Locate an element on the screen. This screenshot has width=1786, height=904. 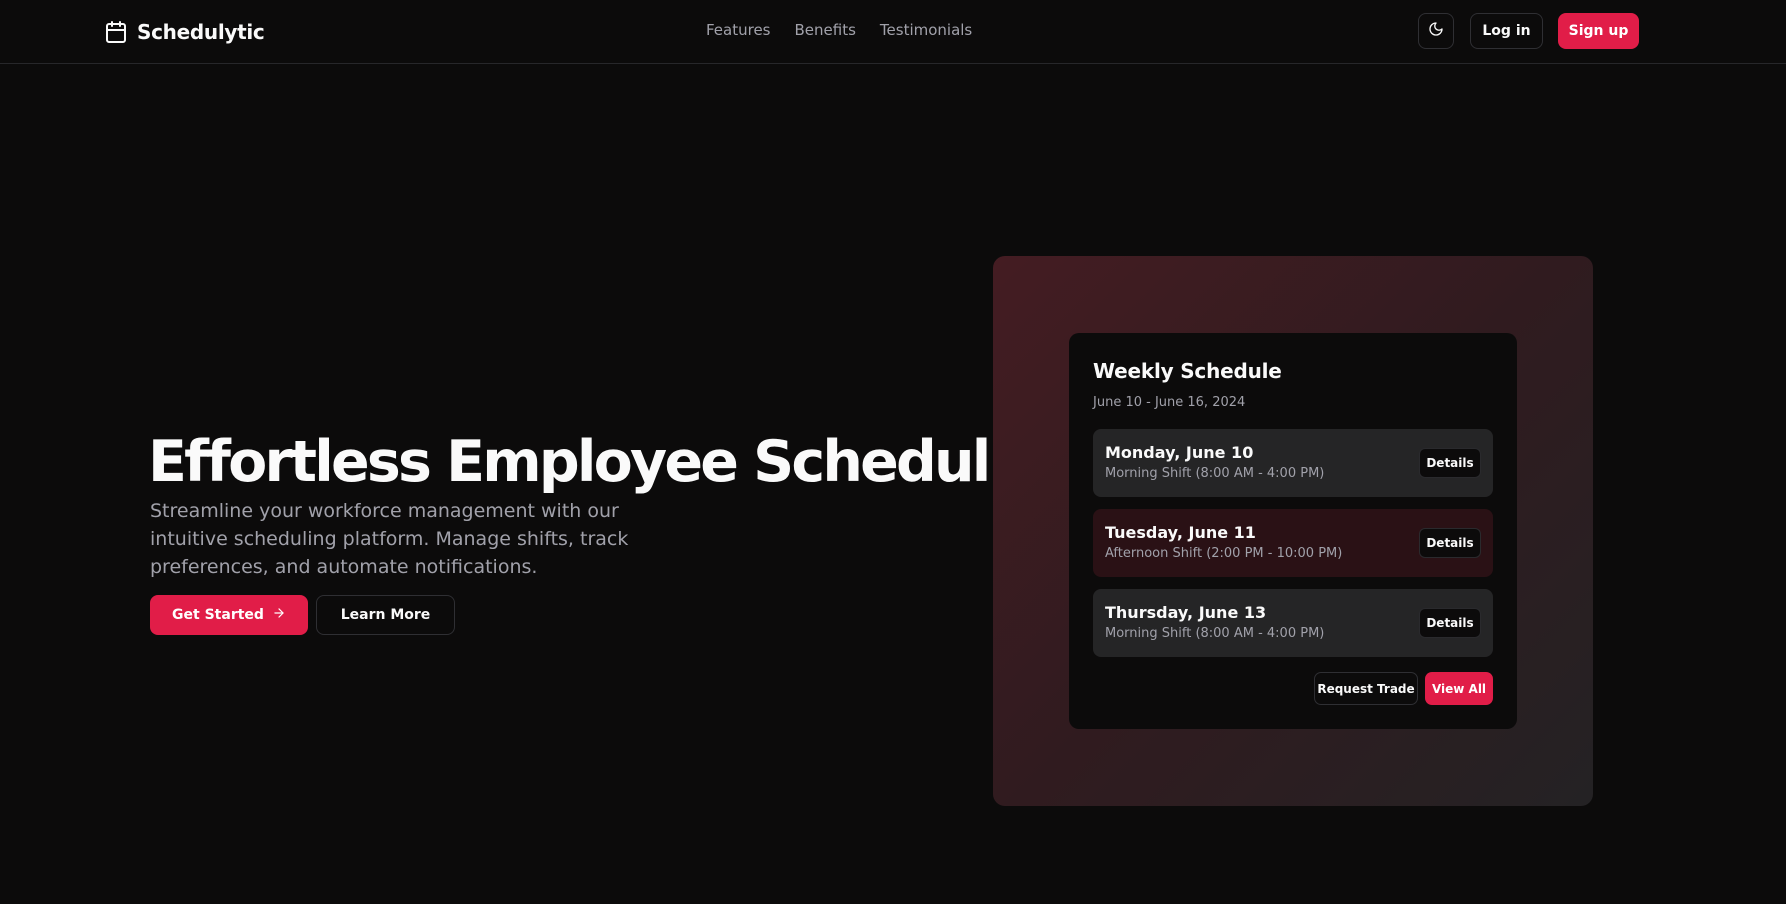
moon-icon is located at coordinates (1436, 31).